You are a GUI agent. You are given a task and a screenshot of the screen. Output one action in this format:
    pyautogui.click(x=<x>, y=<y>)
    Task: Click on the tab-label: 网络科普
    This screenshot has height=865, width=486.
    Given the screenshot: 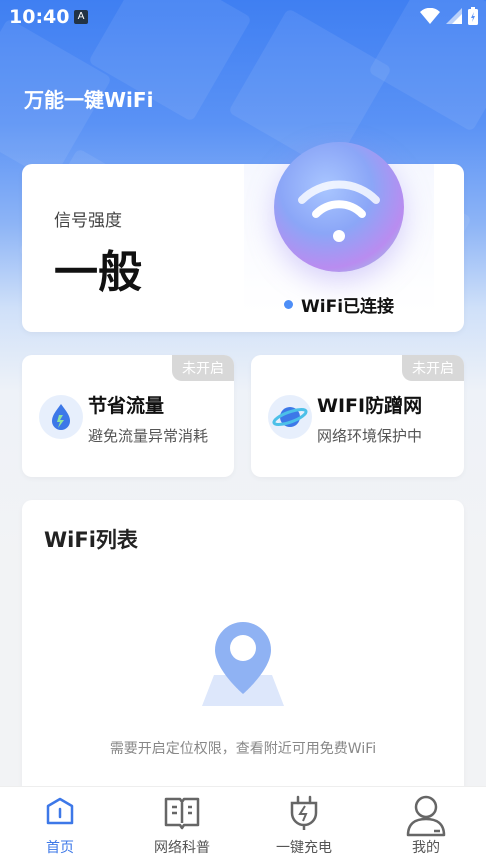 What is the action you would take?
    pyautogui.click(x=182, y=848)
    